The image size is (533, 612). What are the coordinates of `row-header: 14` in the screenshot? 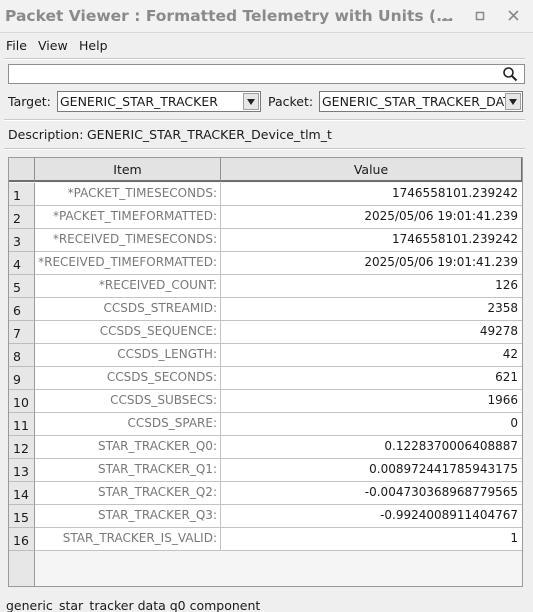 It's located at (22, 493).